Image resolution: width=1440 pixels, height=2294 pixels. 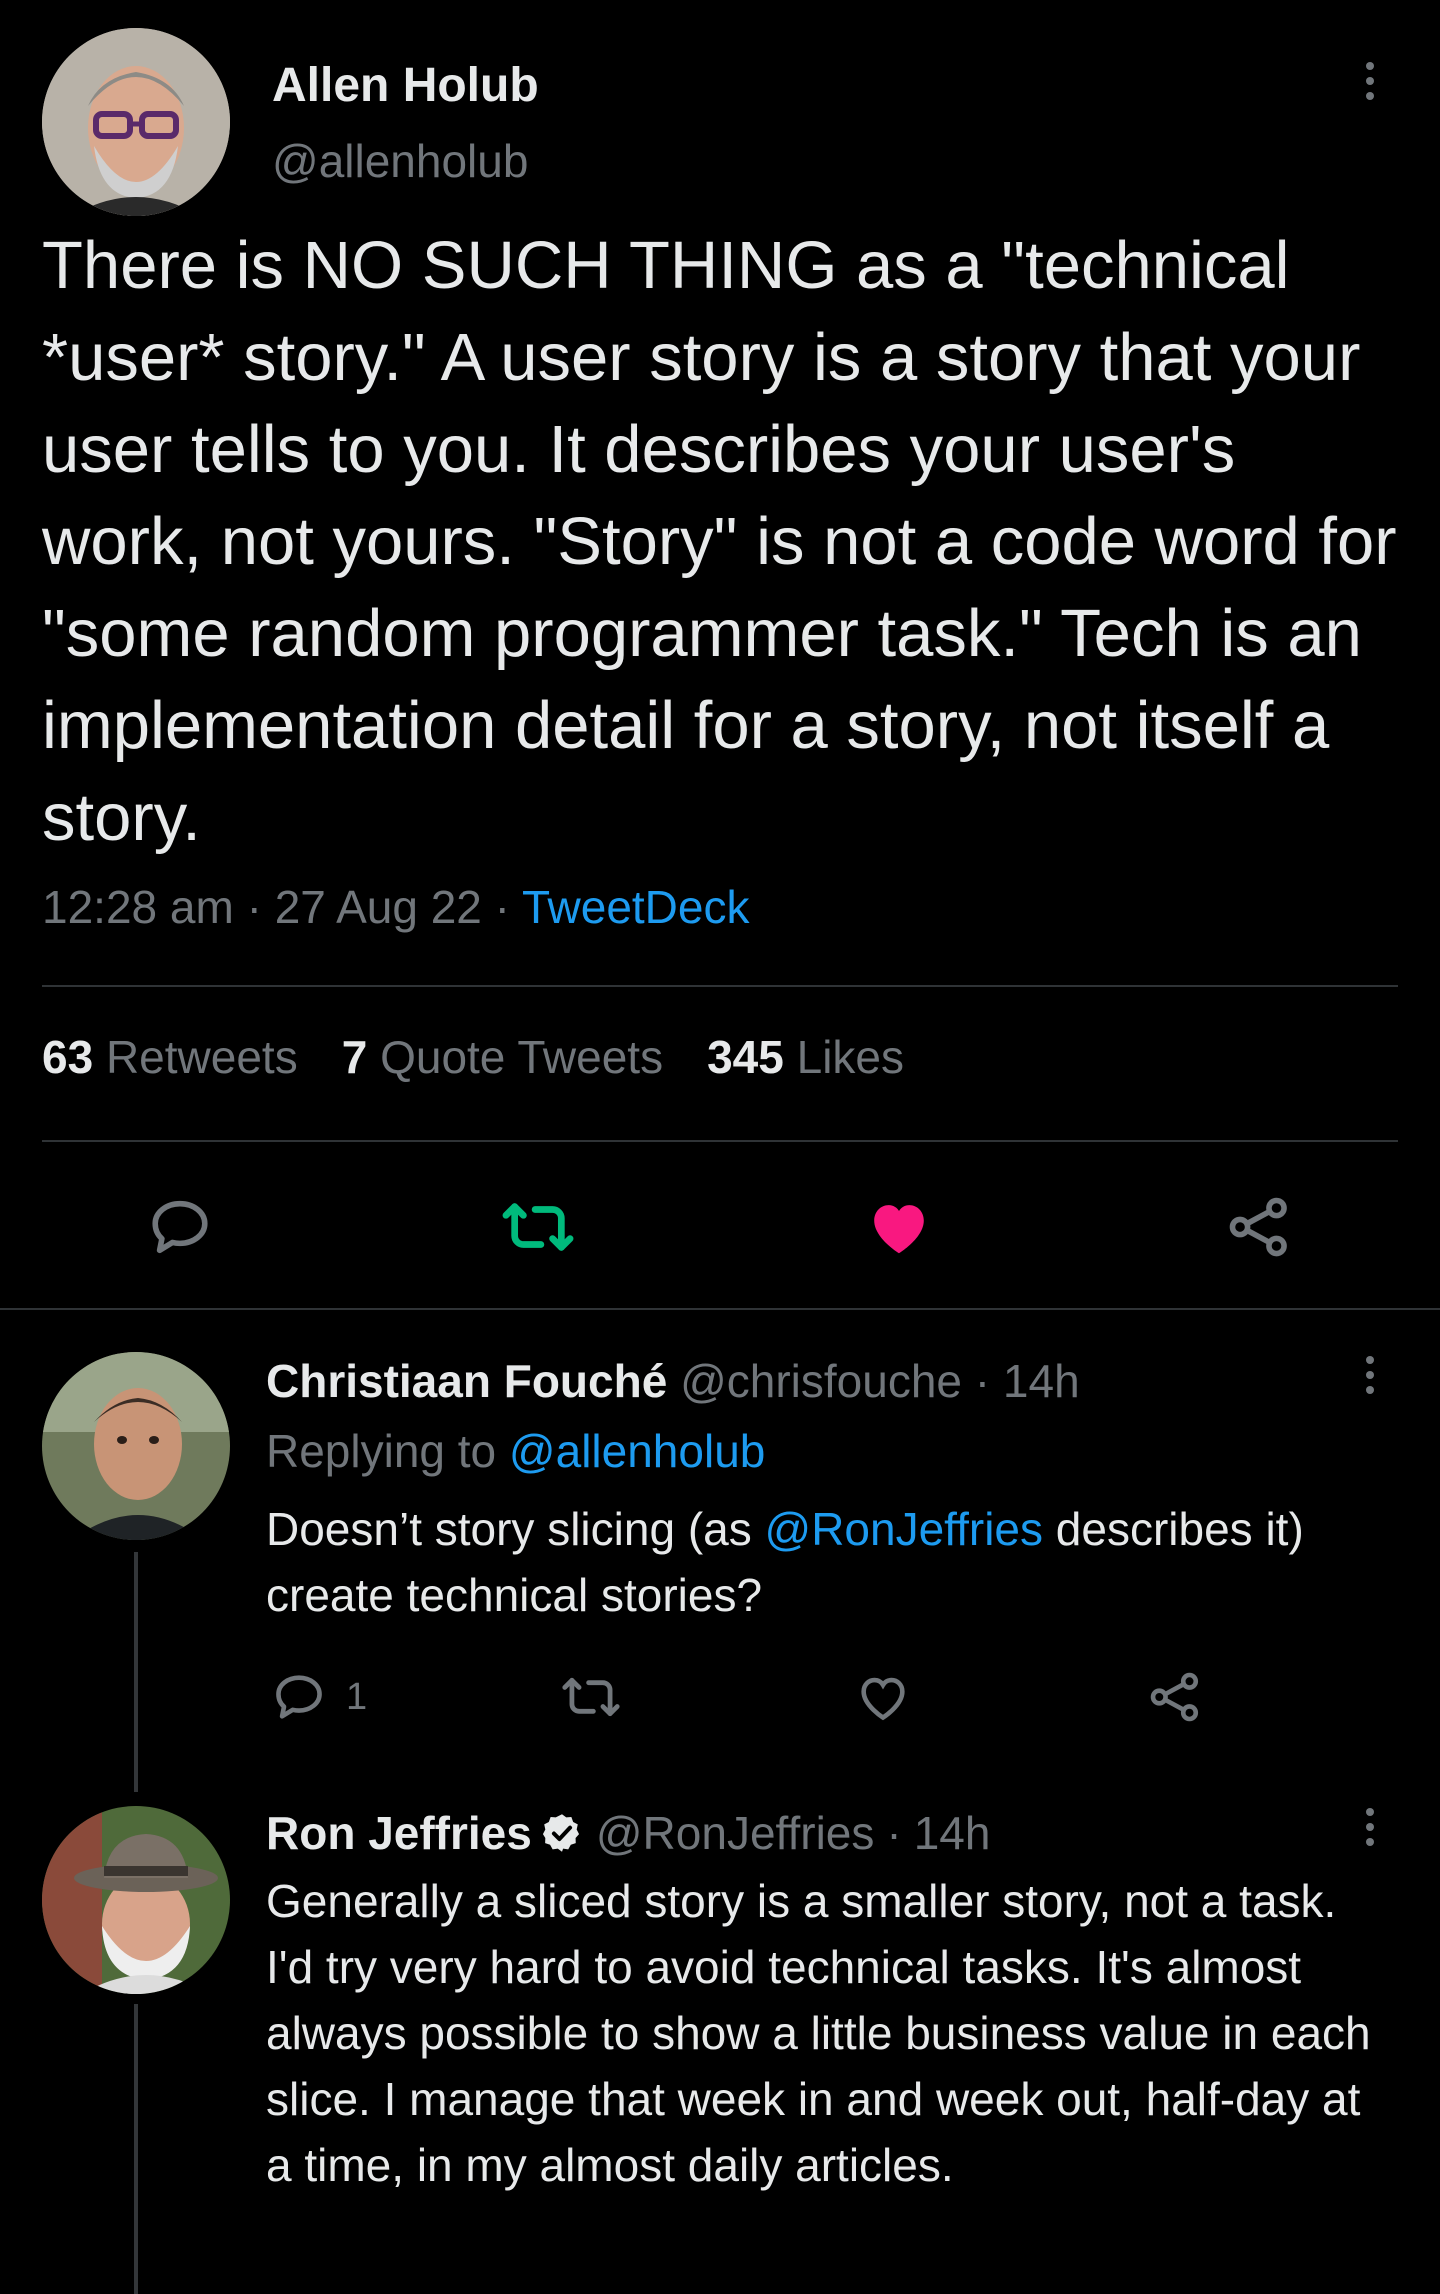 What do you see at coordinates (1041, 1381) in the screenshot?
I see `reply1-age: 14h` at bounding box center [1041, 1381].